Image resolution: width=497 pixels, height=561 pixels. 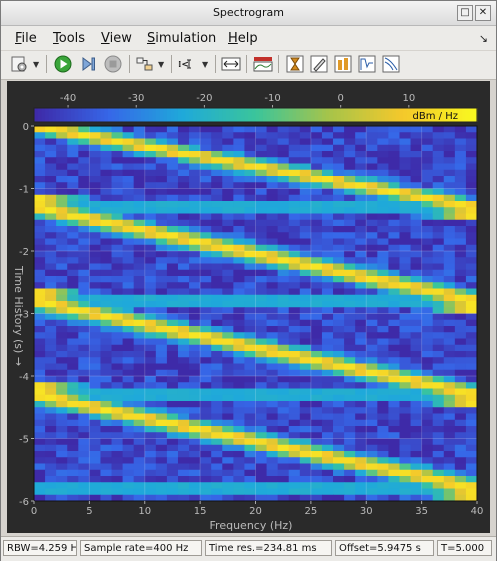 I want to click on menu-help: Help, so click(x=243, y=38).